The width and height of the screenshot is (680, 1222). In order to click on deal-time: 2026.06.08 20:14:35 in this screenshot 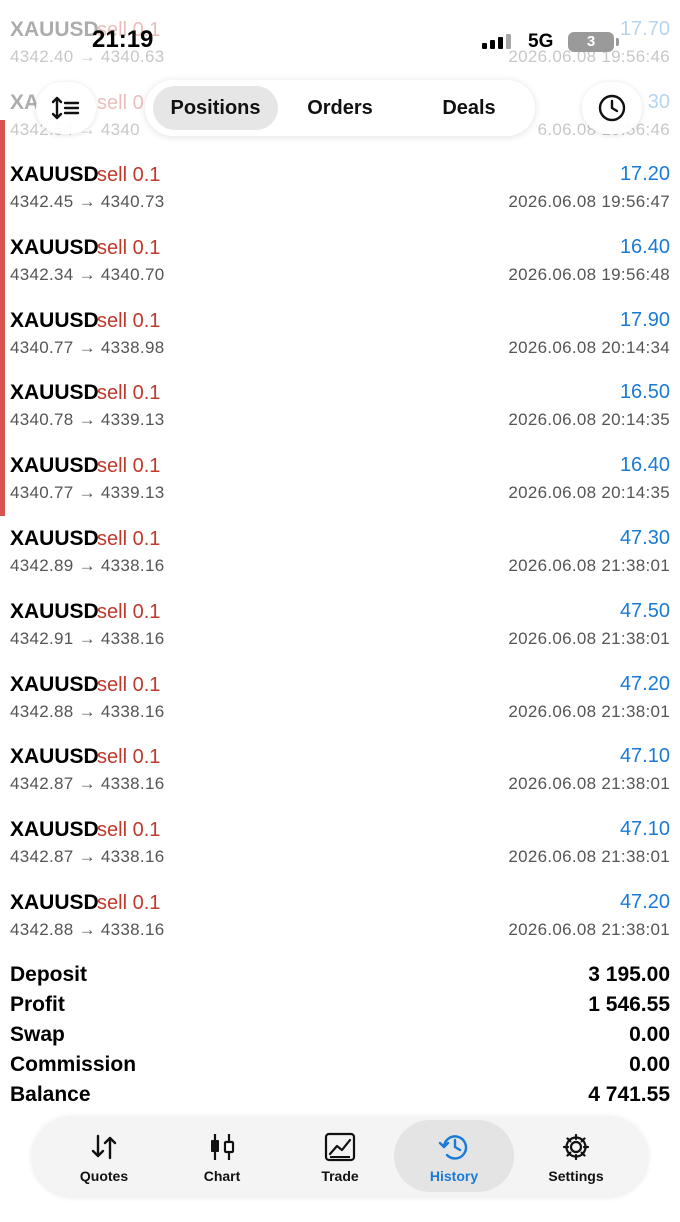, I will do `click(589, 493)`.